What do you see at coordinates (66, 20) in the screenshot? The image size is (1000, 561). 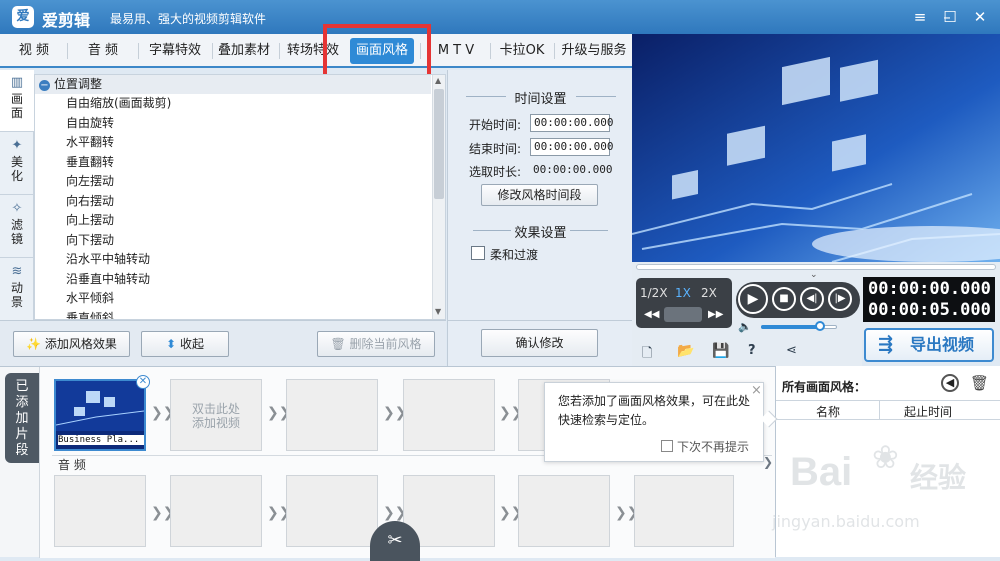 I see `app-title: 爱剪辑` at bounding box center [66, 20].